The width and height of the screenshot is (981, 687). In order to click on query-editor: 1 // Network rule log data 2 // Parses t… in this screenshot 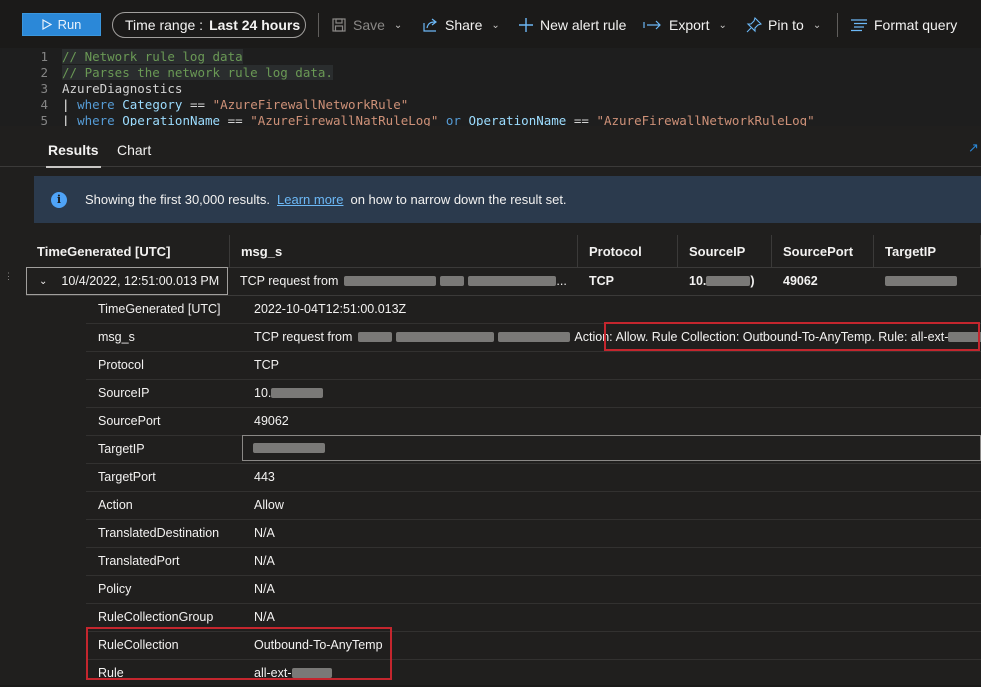, I will do `click(490, 88)`.